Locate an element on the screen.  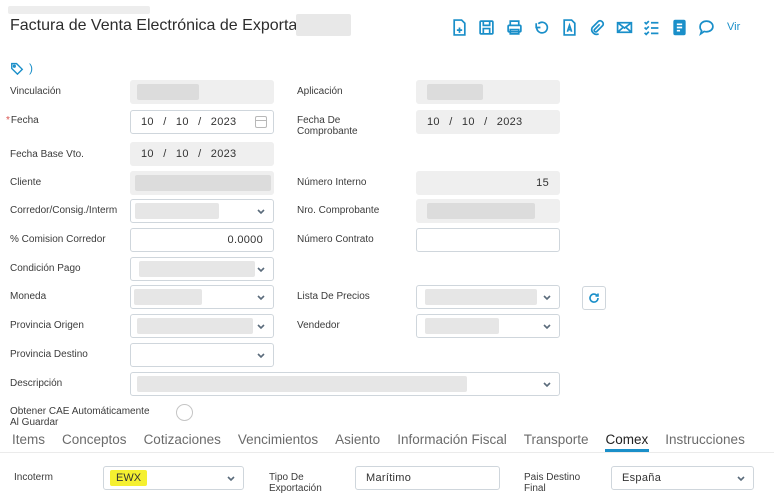
cliente-field is located at coordinates (202, 183).